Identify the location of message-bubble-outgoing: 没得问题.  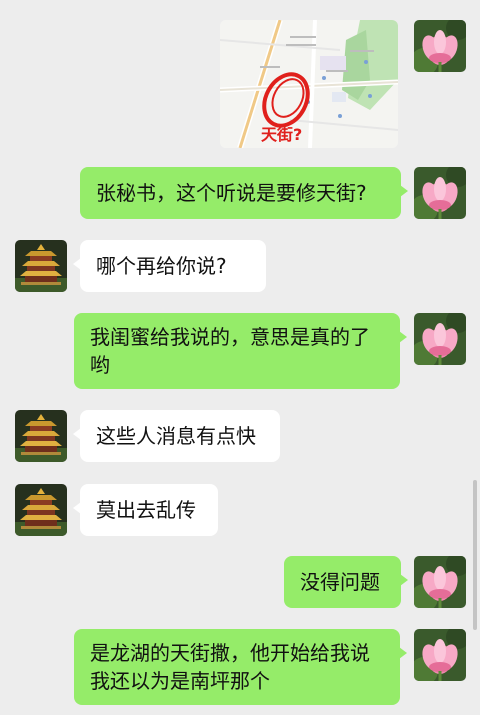
(346, 582).